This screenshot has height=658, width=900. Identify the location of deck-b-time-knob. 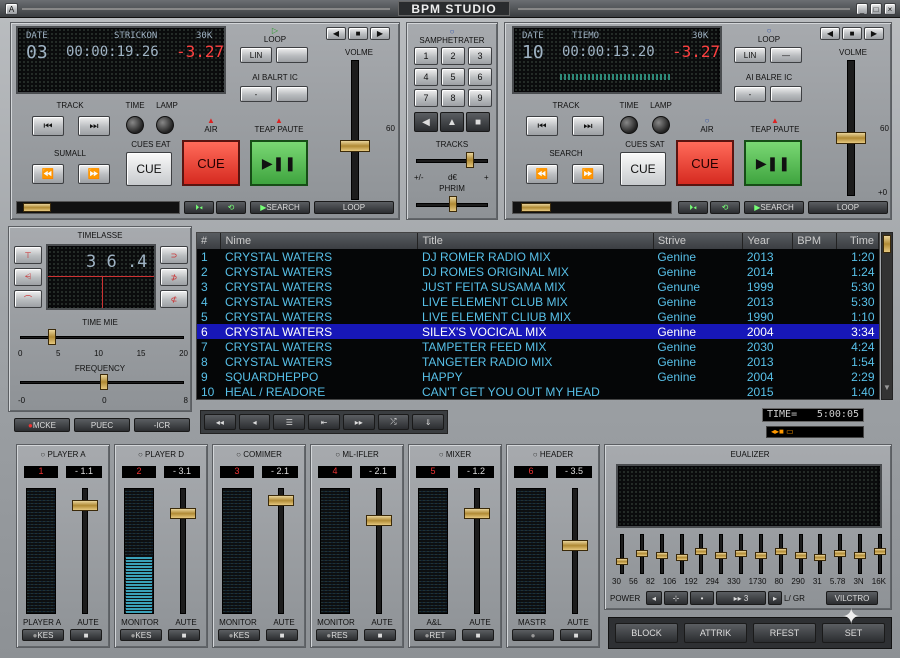
(629, 125).